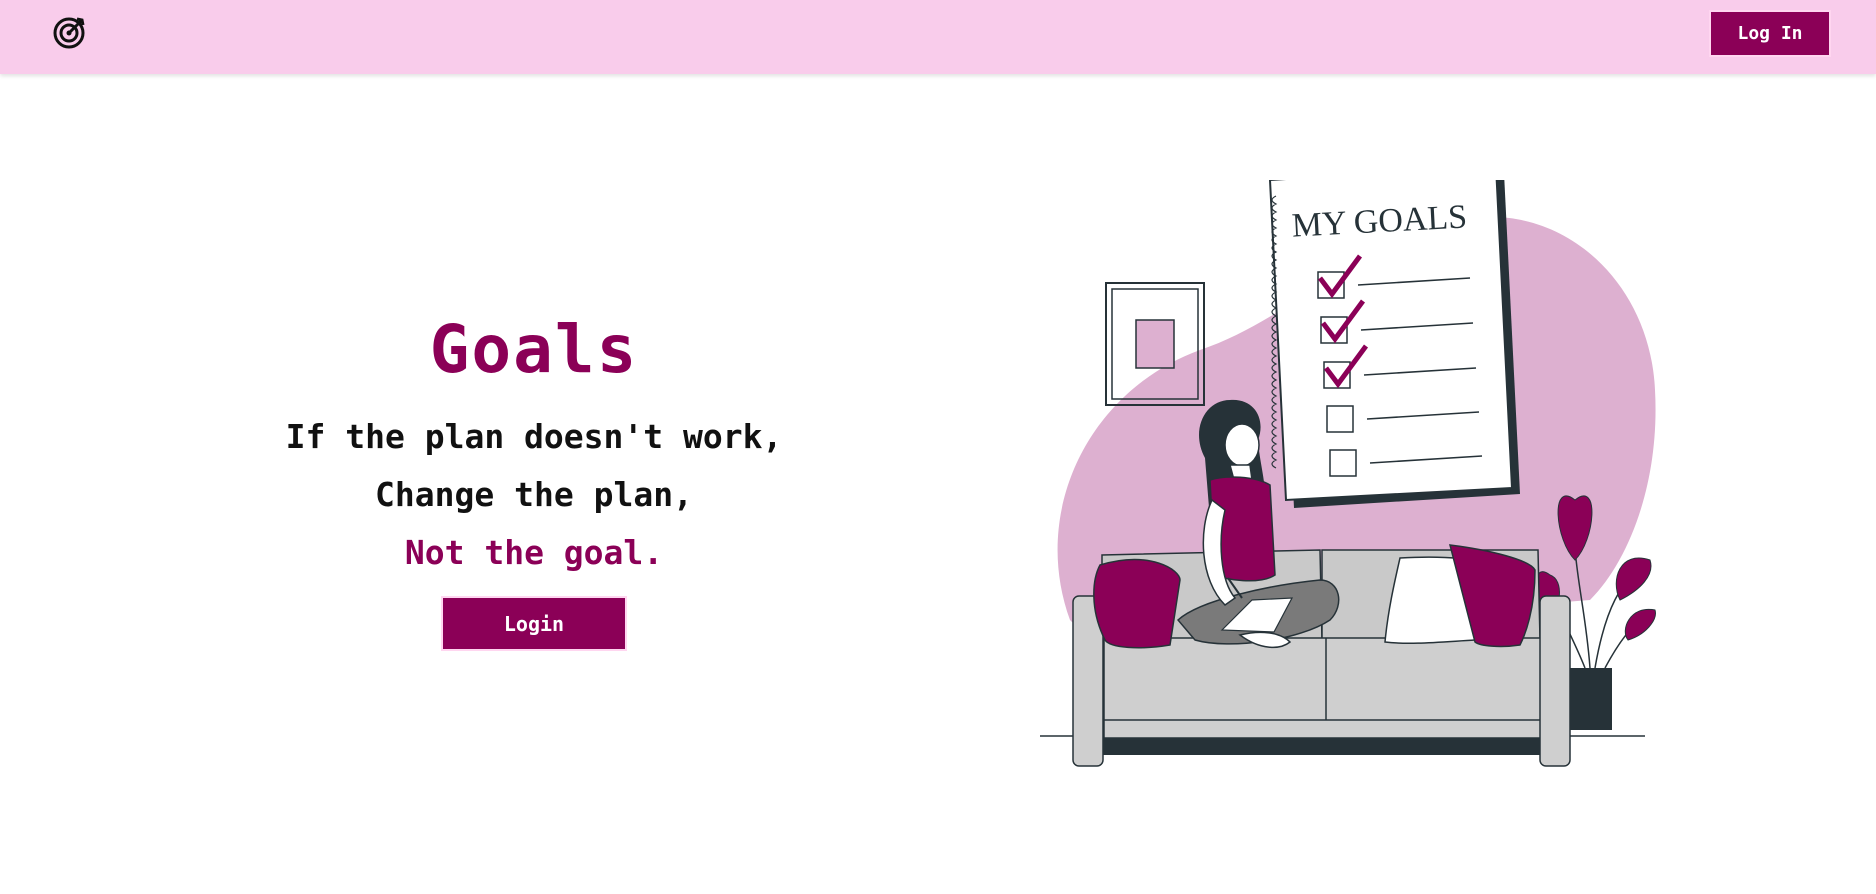 This screenshot has width=1876, height=894. Describe the element at coordinates (534, 552) in the screenshot. I see `quote-line-3: Not the goal.` at that location.